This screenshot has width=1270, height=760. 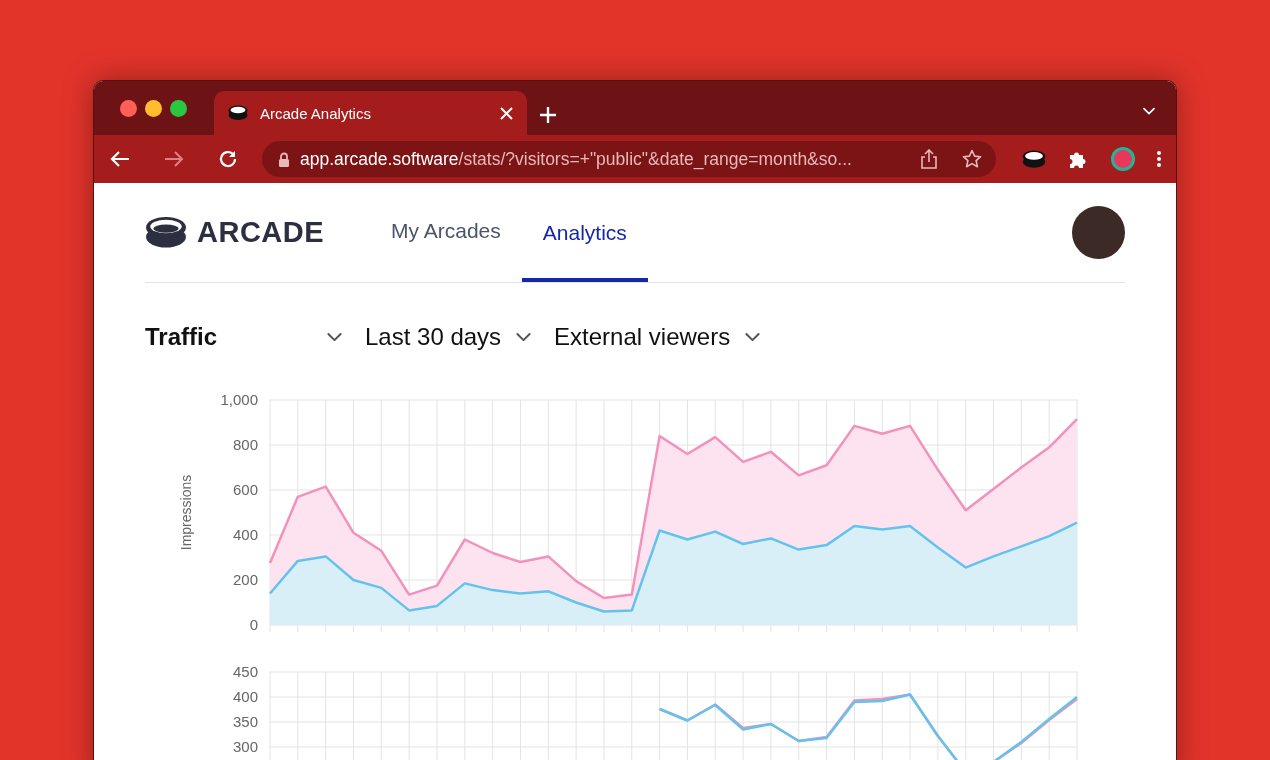 I want to click on back-button, so click(x=120, y=159).